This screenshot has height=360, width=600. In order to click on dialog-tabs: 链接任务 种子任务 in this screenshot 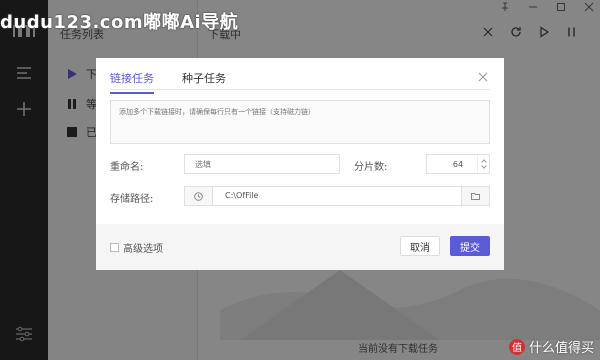, I will do `click(168, 82)`.